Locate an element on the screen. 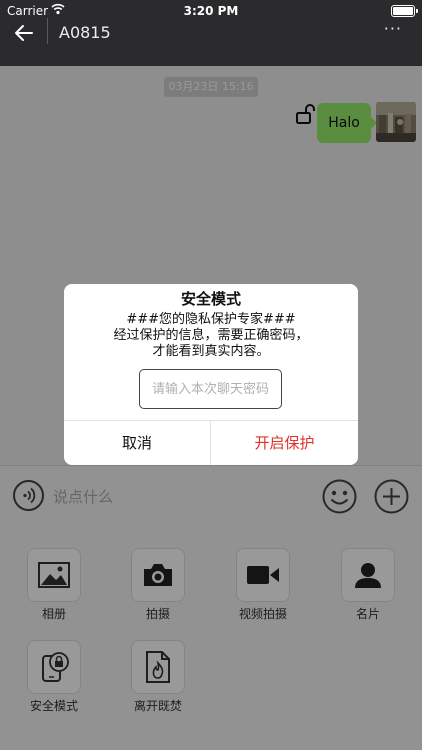 The height and width of the screenshot is (750, 422). top-bar: Carrier 3:20 PM A0815 ··· is located at coordinates (211, 33).